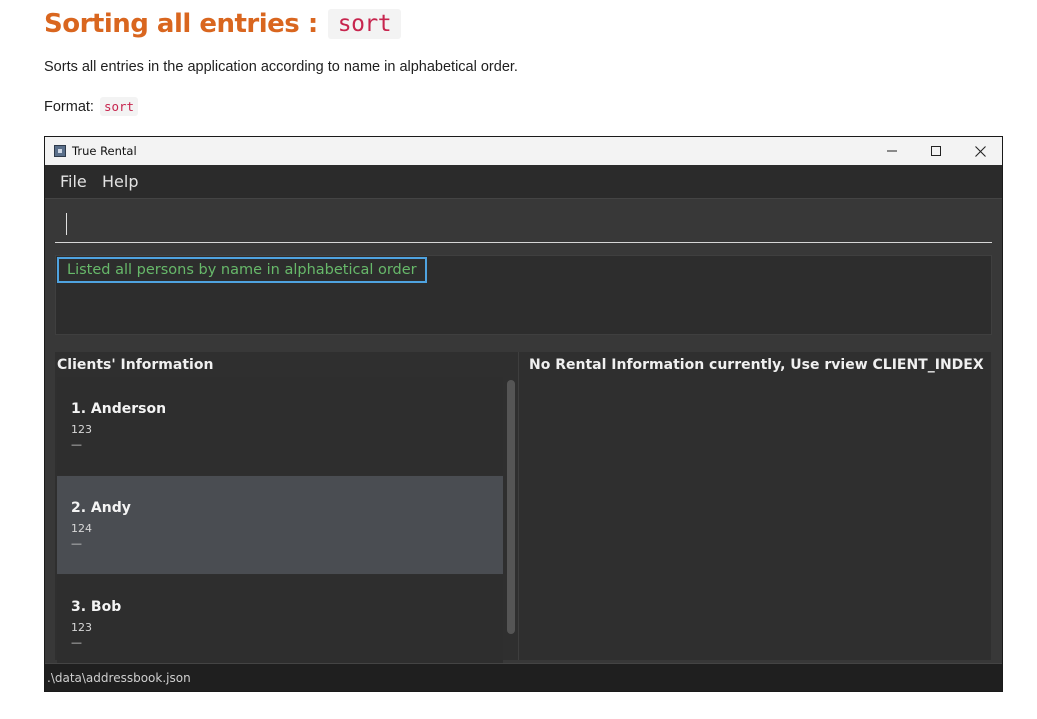 Image resolution: width=1037 pixels, height=719 pixels. I want to click on client-phone: 124, so click(81, 528).